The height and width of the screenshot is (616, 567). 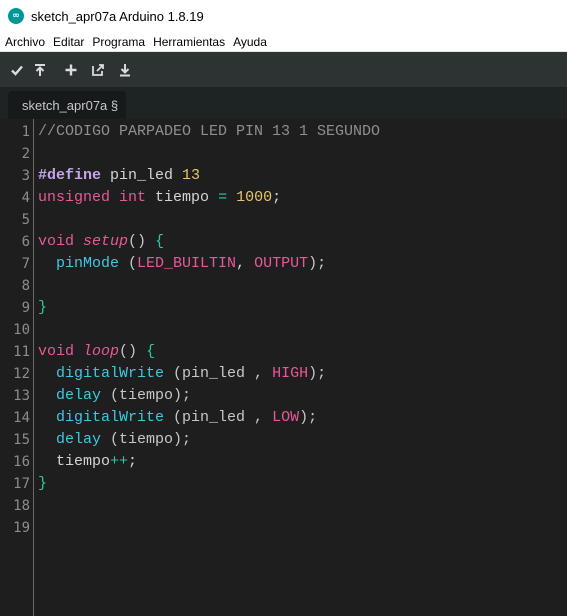 I want to click on line-number: 9, so click(x=25, y=308).